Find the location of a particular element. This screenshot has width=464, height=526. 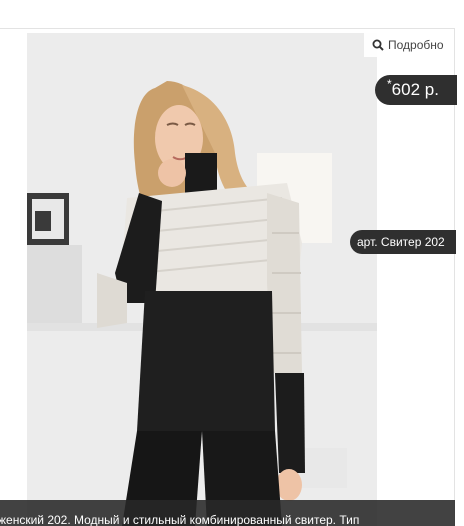

details-link: Подробно is located at coordinates (409, 45).